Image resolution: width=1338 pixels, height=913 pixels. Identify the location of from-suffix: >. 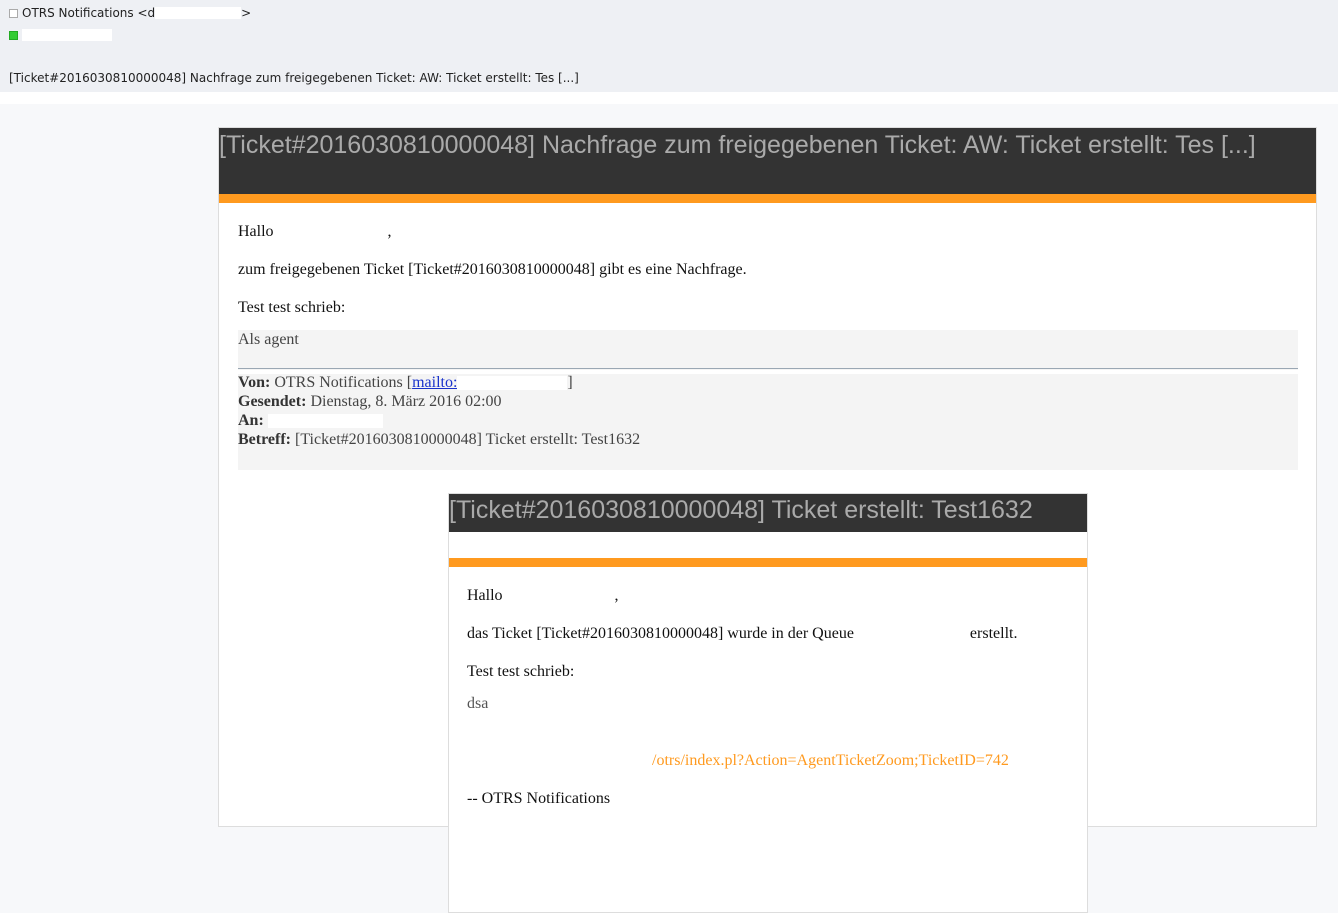
(246, 13).